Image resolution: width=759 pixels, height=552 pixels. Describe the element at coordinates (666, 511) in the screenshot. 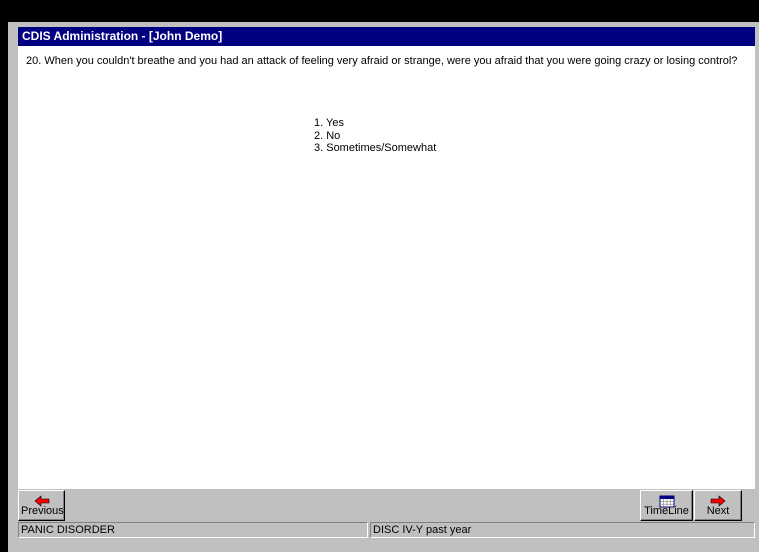

I see `timeline-button-label: TimeLine` at that location.